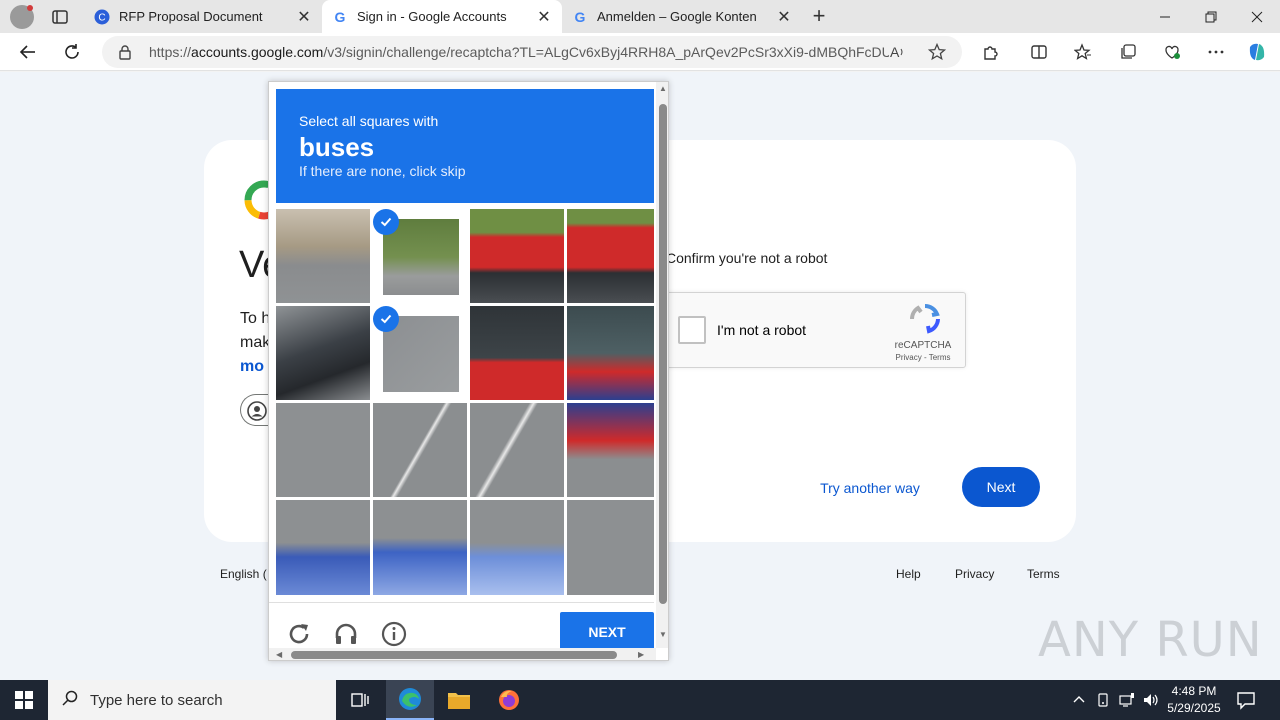 This screenshot has height=720, width=1280. Describe the element at coordinates (1172, 52) in the screenshot. I see `browser-essentials-icon` at that location.